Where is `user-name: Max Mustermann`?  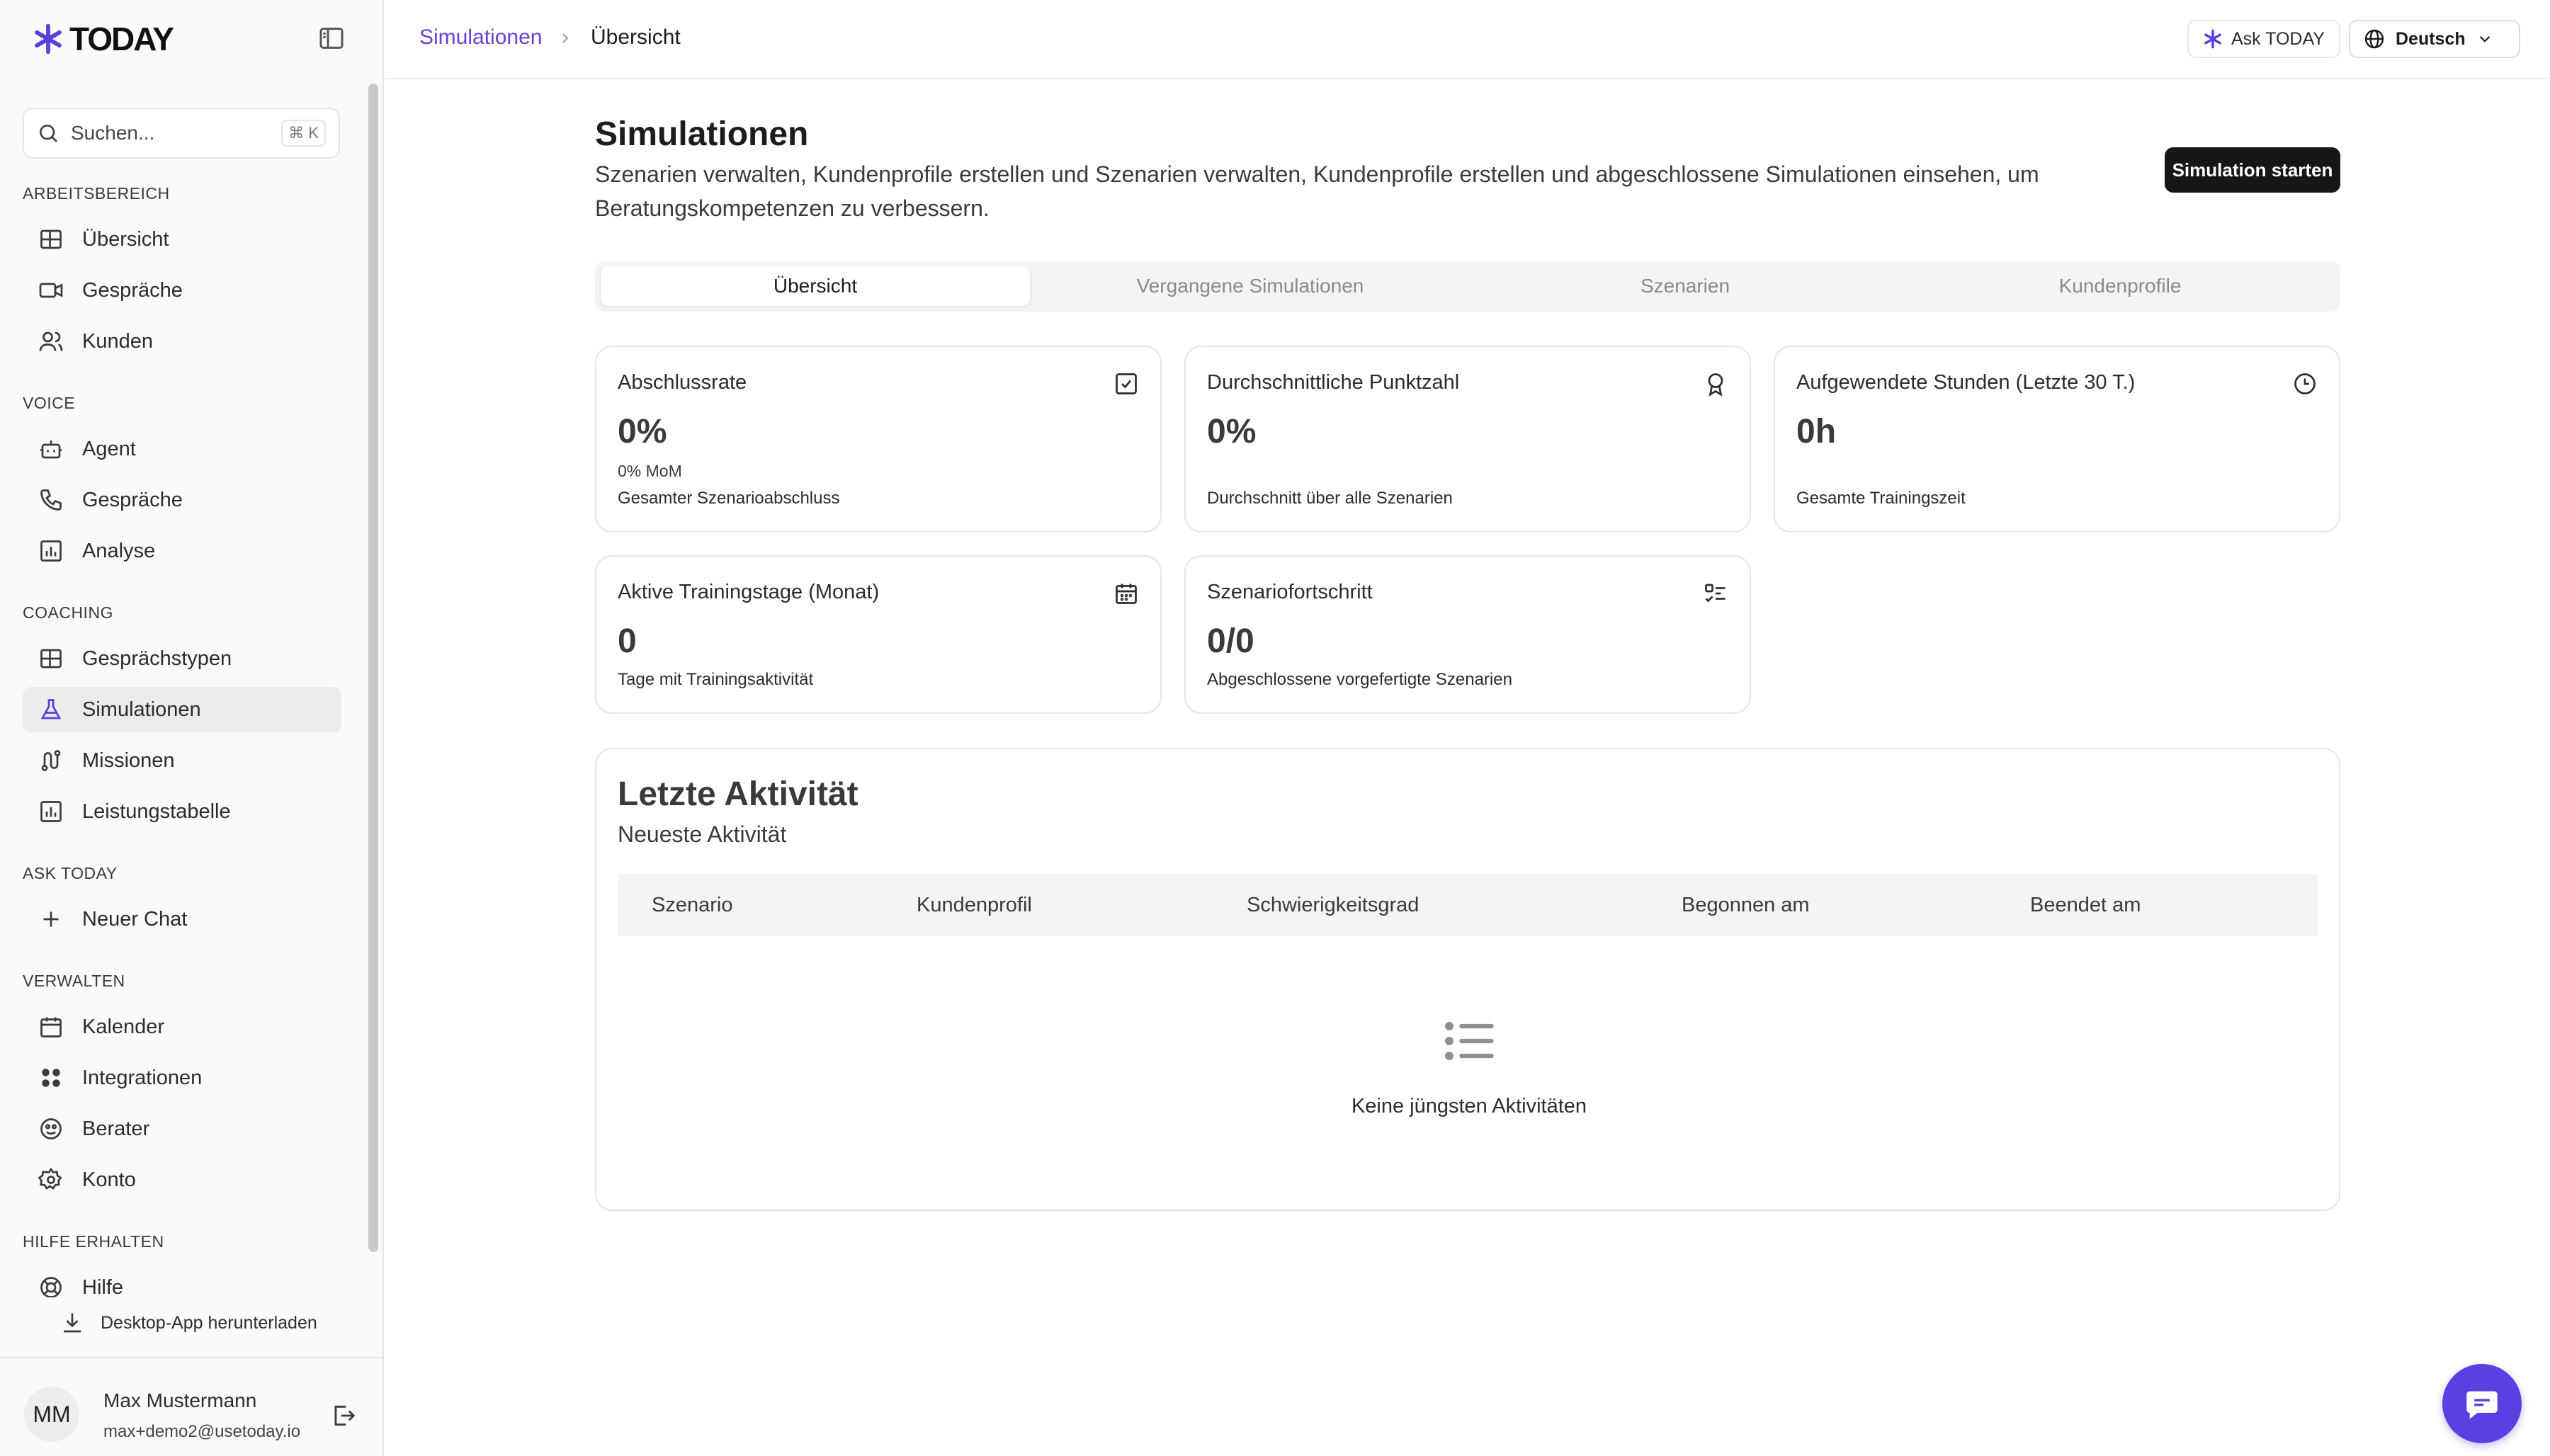 user-name: Max Mustermann is located at coordinates (180, 1400).